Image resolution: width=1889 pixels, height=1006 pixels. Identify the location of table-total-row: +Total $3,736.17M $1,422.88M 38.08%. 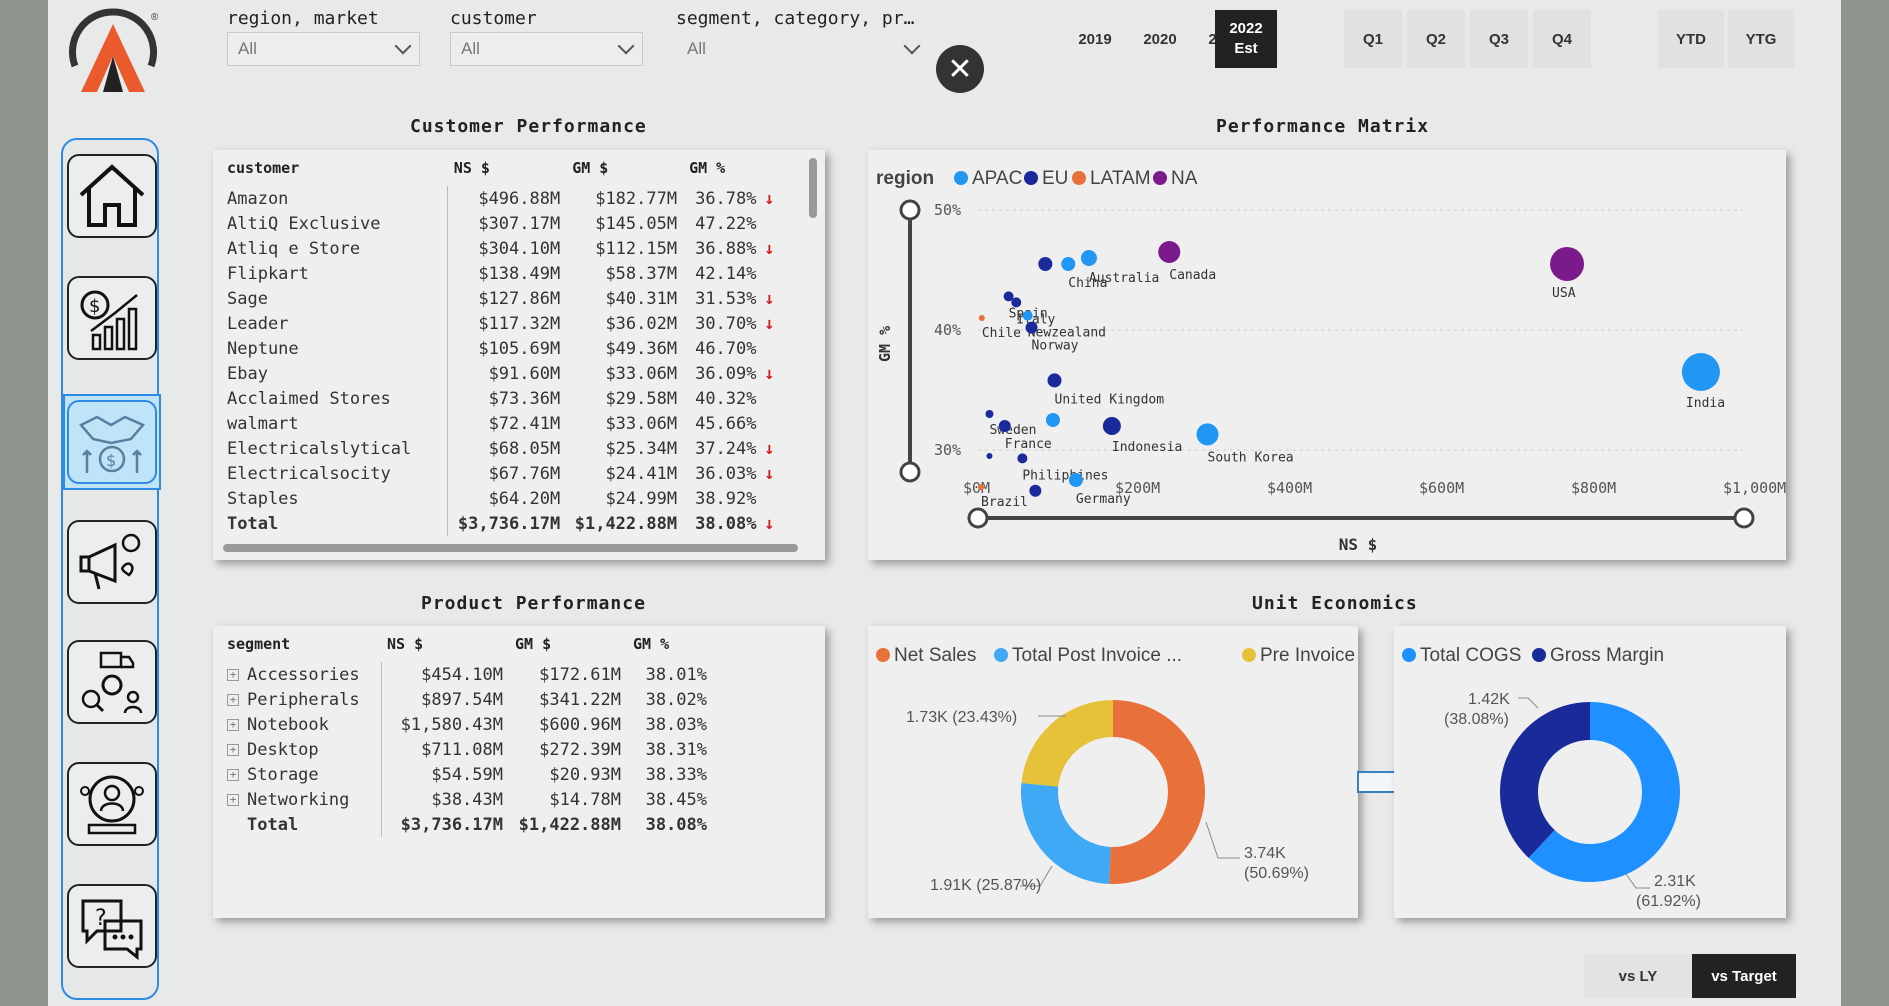
(467, 824).